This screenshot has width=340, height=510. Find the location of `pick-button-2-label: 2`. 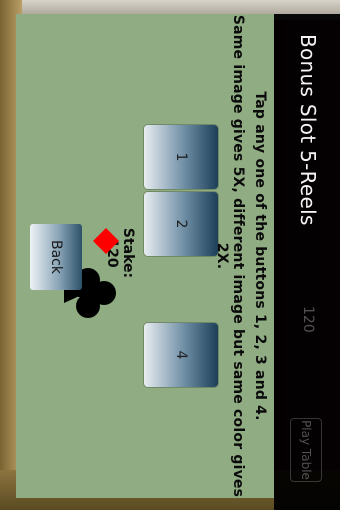

pick-button-2-label: 2 is located at coordinates (181, 224).